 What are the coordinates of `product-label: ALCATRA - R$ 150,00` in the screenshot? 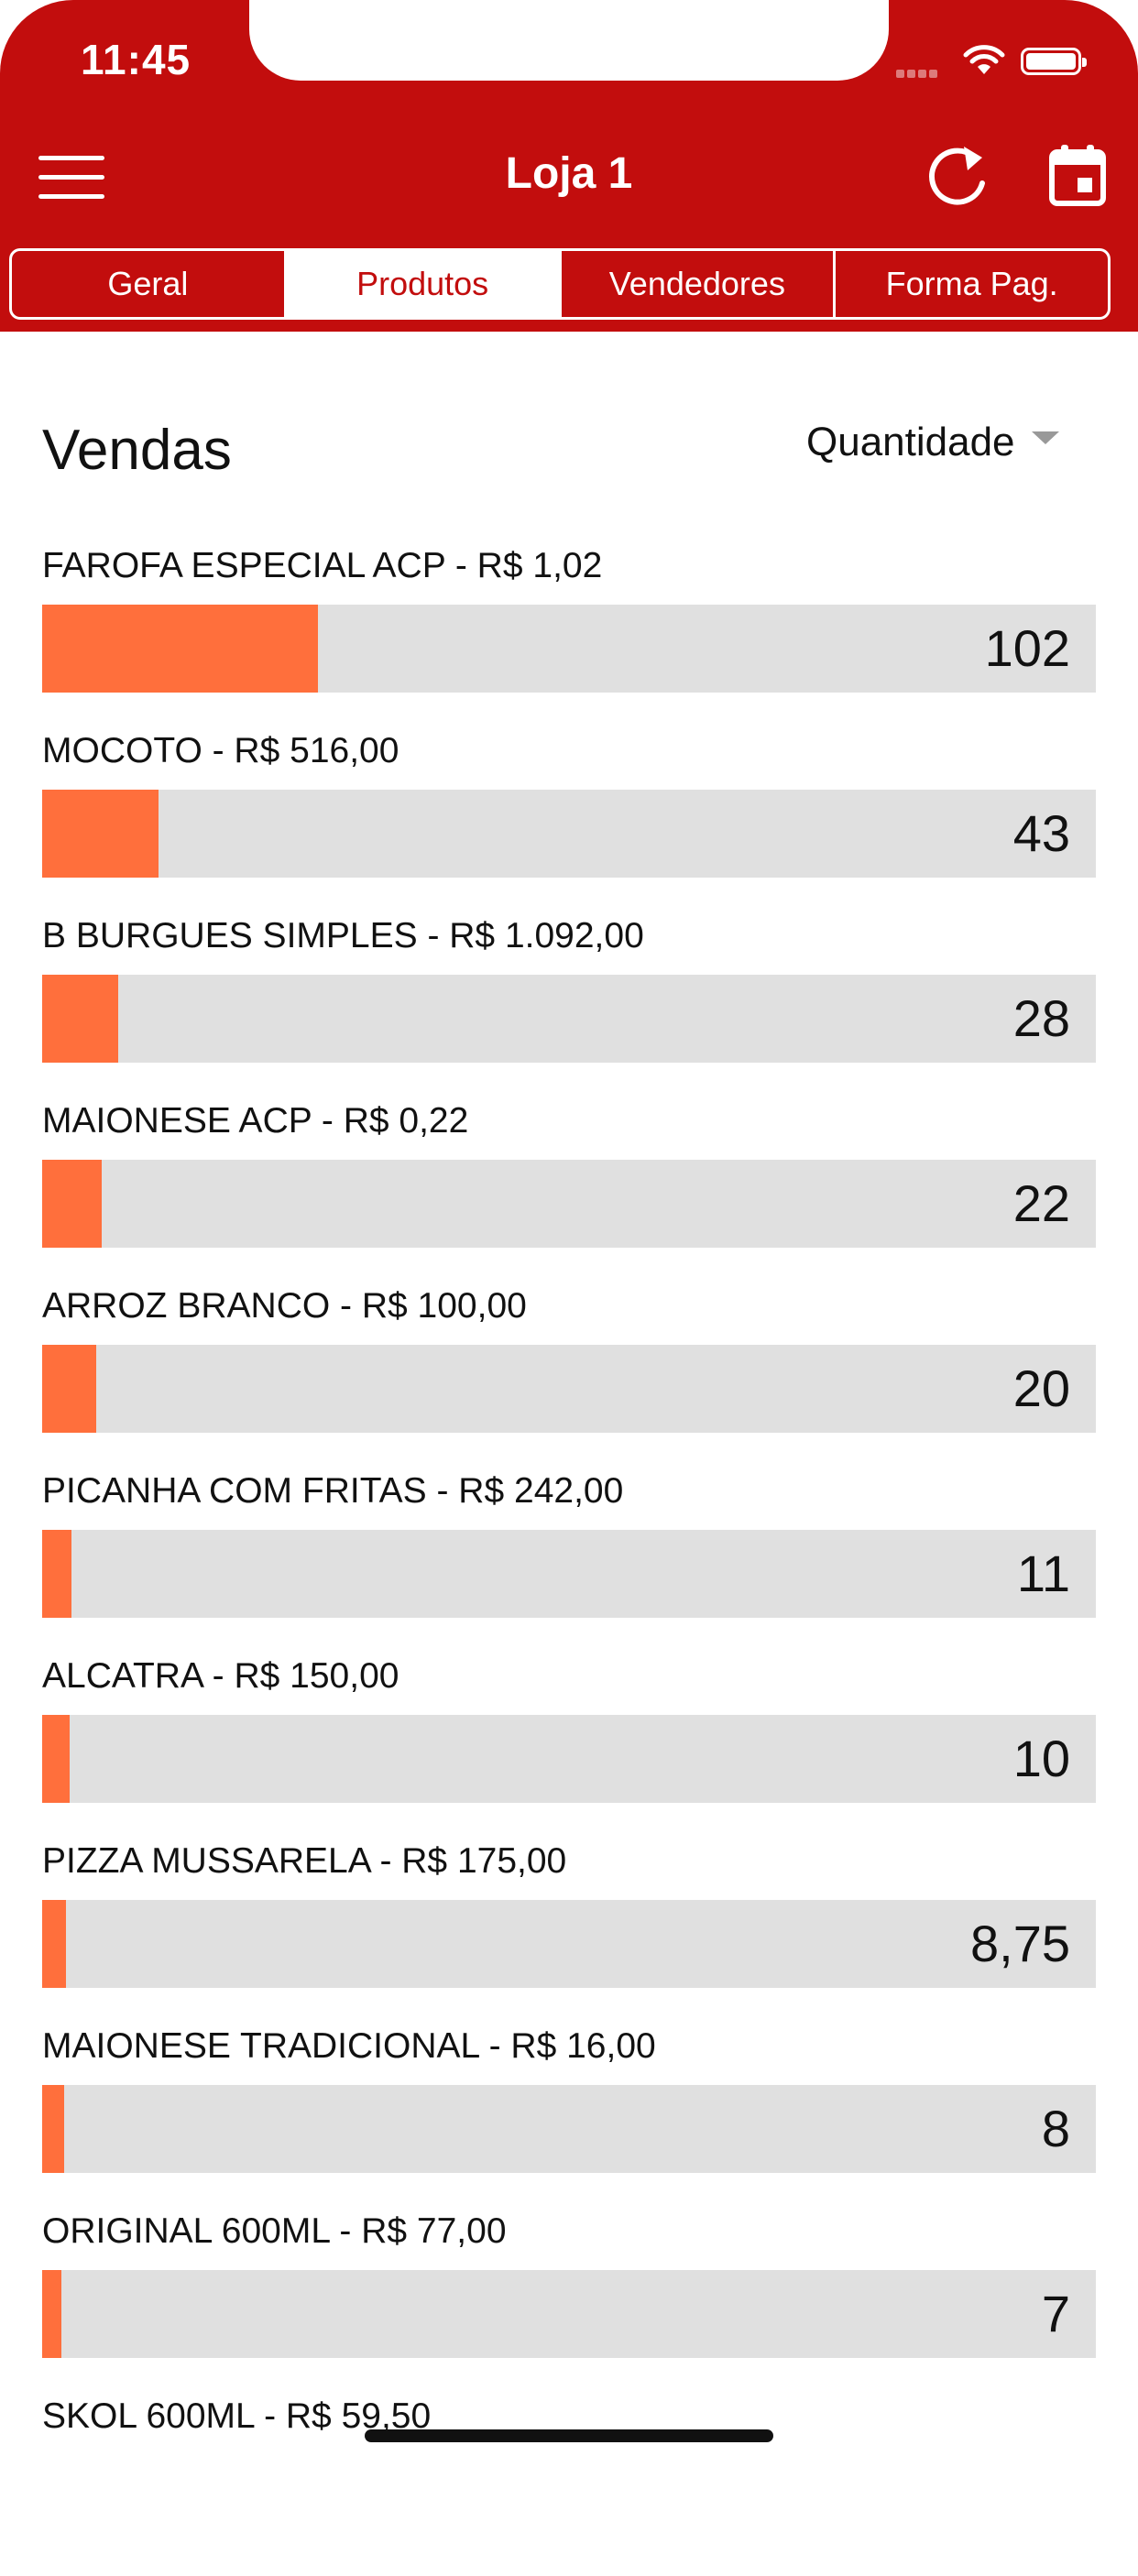 It's located at (220, 1676).